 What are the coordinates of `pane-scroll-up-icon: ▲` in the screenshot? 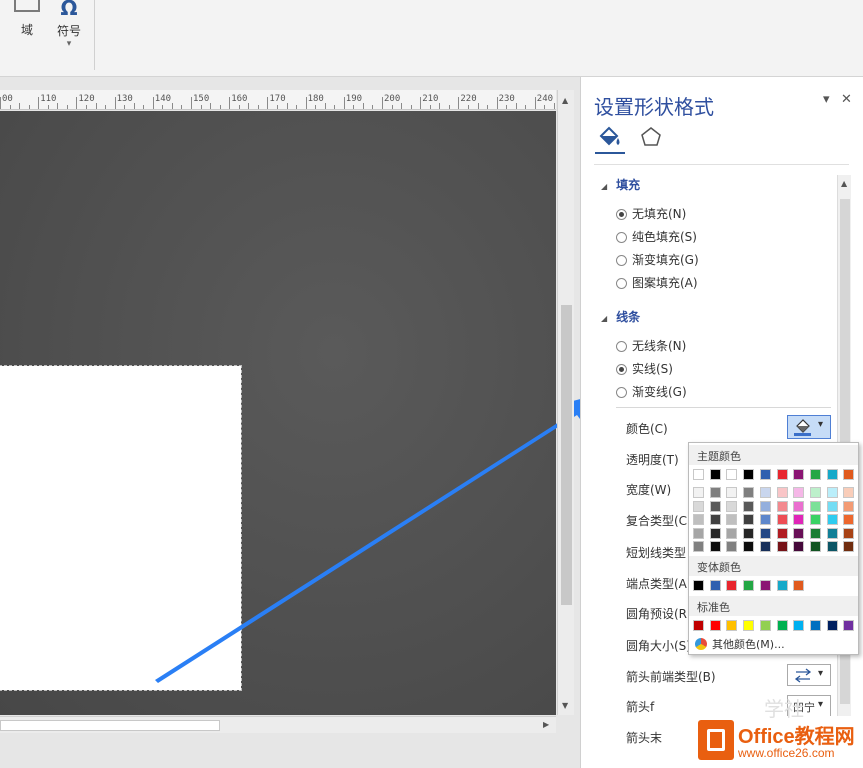 It's located at (844, 183).